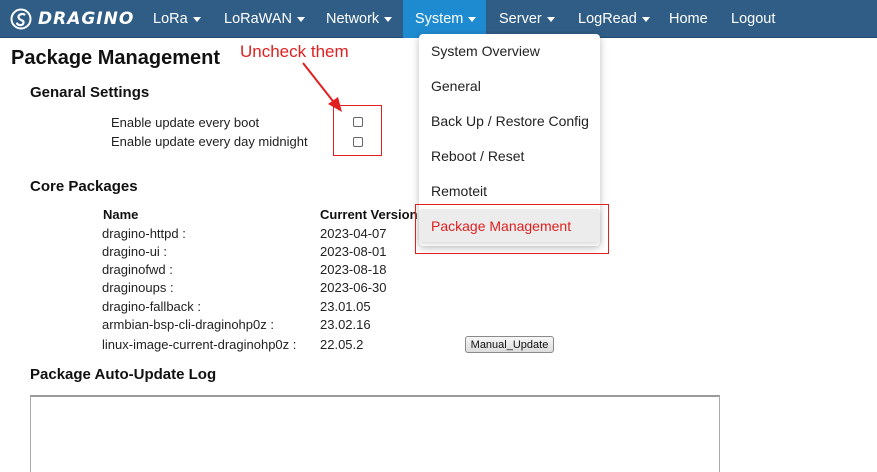  I want to click on nav-system: System, so click(444, 19).